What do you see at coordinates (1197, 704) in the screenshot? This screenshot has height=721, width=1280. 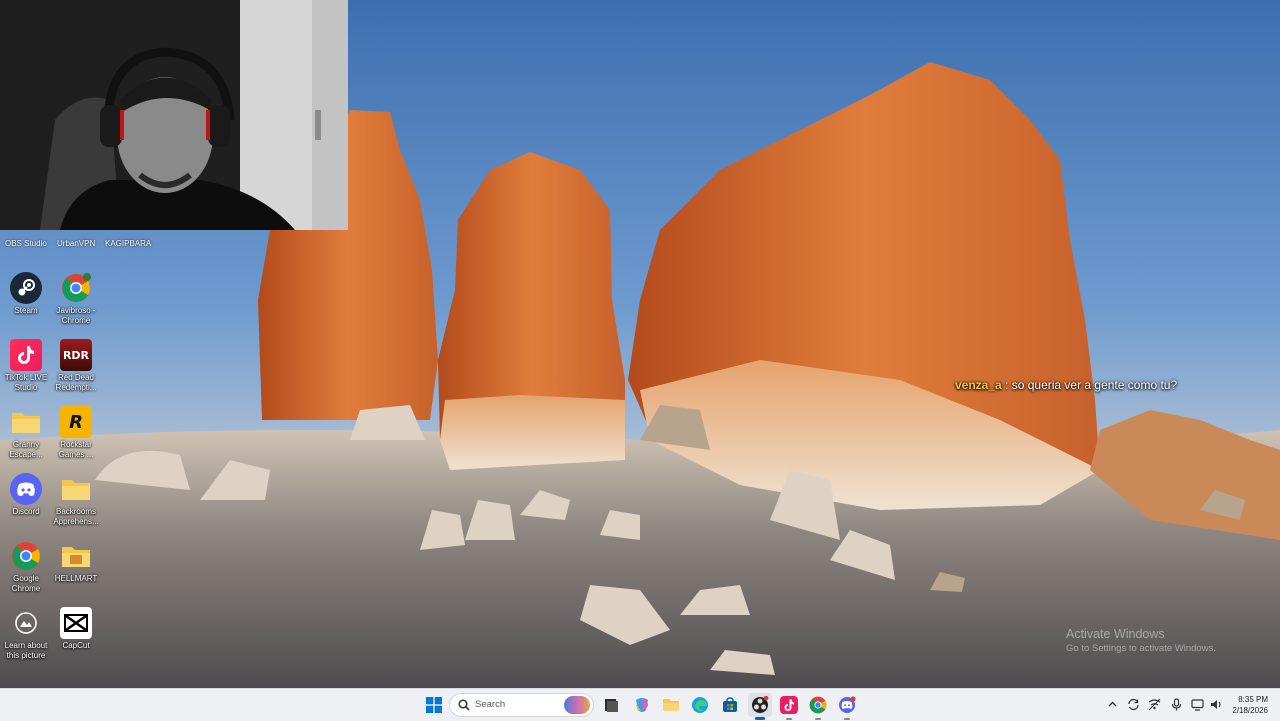 I see `display-icon` at bounding box center [1197, 704].